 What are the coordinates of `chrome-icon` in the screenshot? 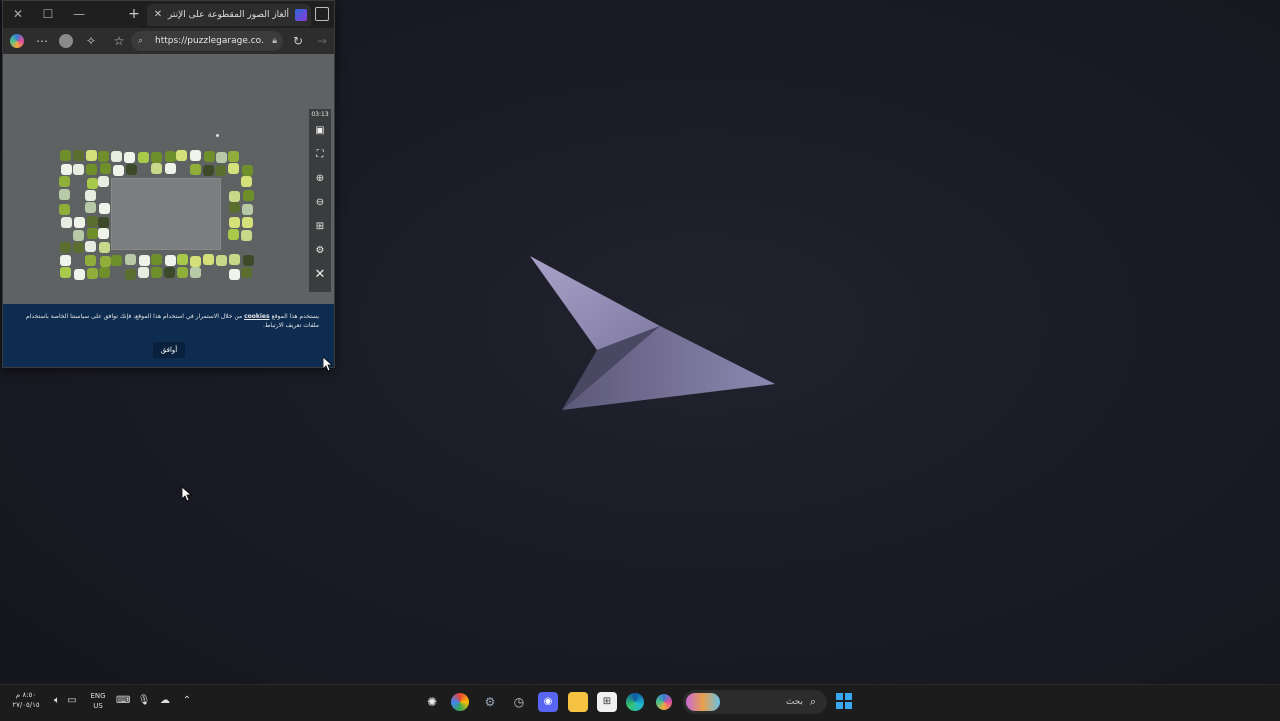 It's located at (460, 702).